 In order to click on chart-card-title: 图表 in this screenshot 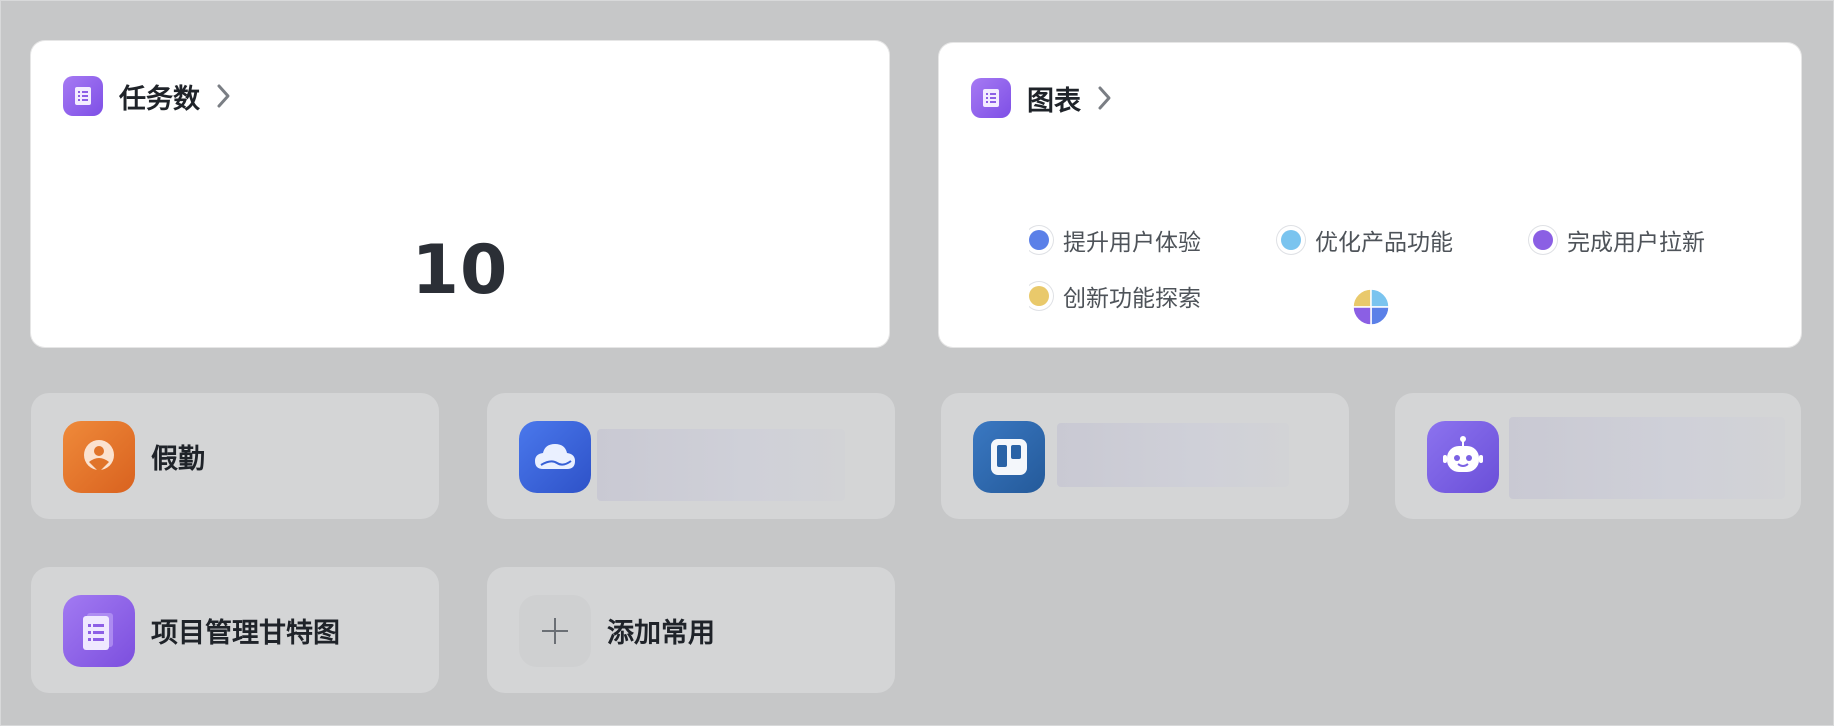, I will do `click(1054, 101)`.